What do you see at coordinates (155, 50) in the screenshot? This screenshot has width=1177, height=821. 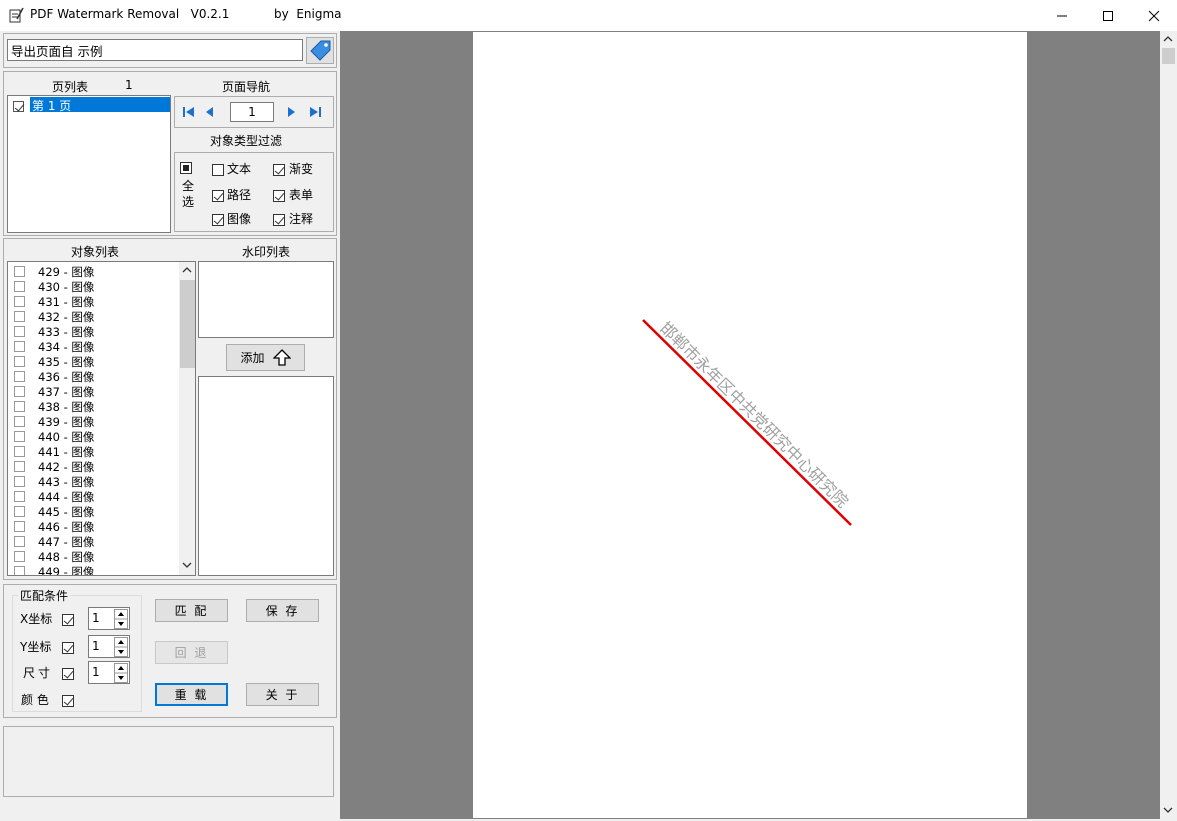 I see `export-name-field: 导出页面自 示例` at bounding box center [155, 50].